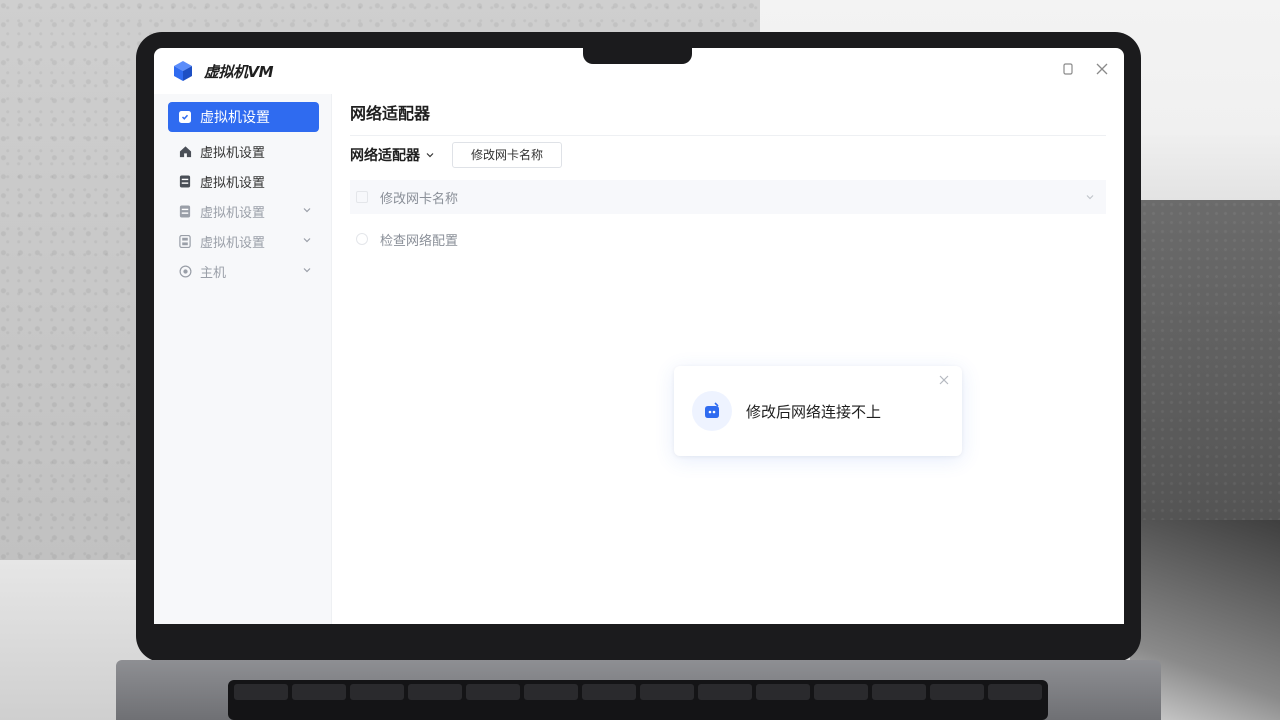  Describe the element at coordinates (183, 71) in the screenshot. I see `cube-logo-icon` at that location.